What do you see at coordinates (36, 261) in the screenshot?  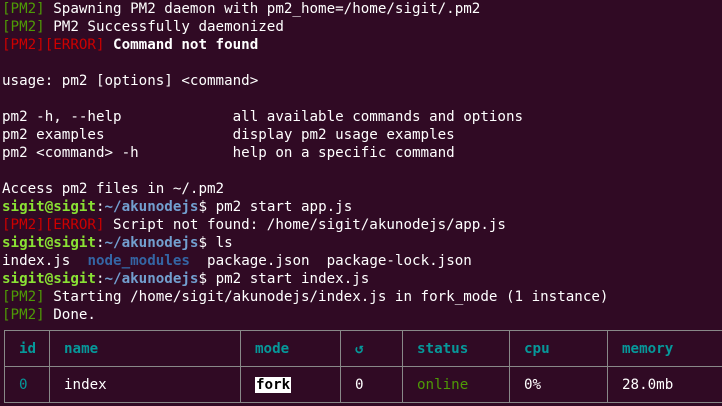 I see `file-entry: index.js` at bounding box center [36, 261].